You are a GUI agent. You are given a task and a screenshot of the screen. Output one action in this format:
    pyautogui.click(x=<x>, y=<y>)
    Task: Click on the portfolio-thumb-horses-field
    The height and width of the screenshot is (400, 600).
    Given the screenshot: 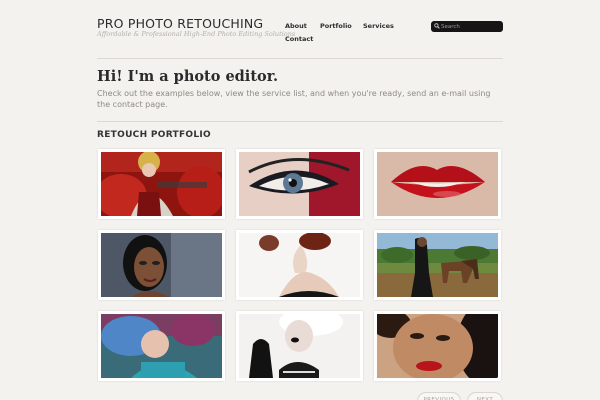 What is the action you would take?
    pyautogui.click(x=437, y=265)
    